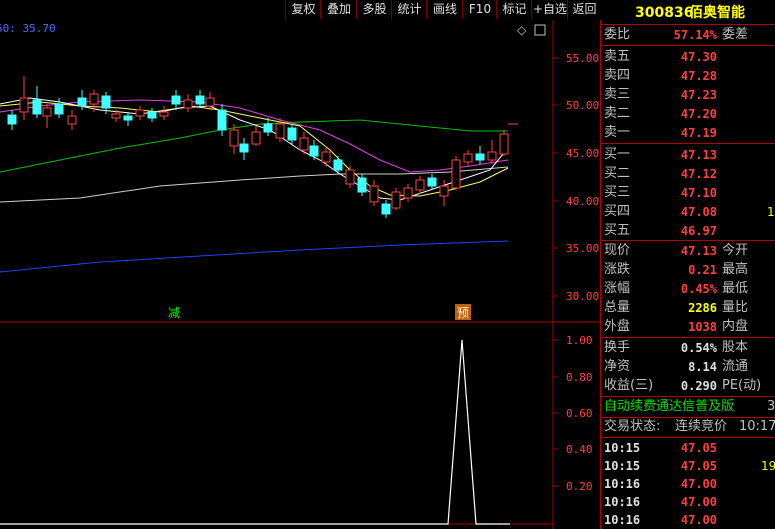 This screenshot has height=529, width=775. I want to click on fund-0-label: 换手, so click(617, 347).